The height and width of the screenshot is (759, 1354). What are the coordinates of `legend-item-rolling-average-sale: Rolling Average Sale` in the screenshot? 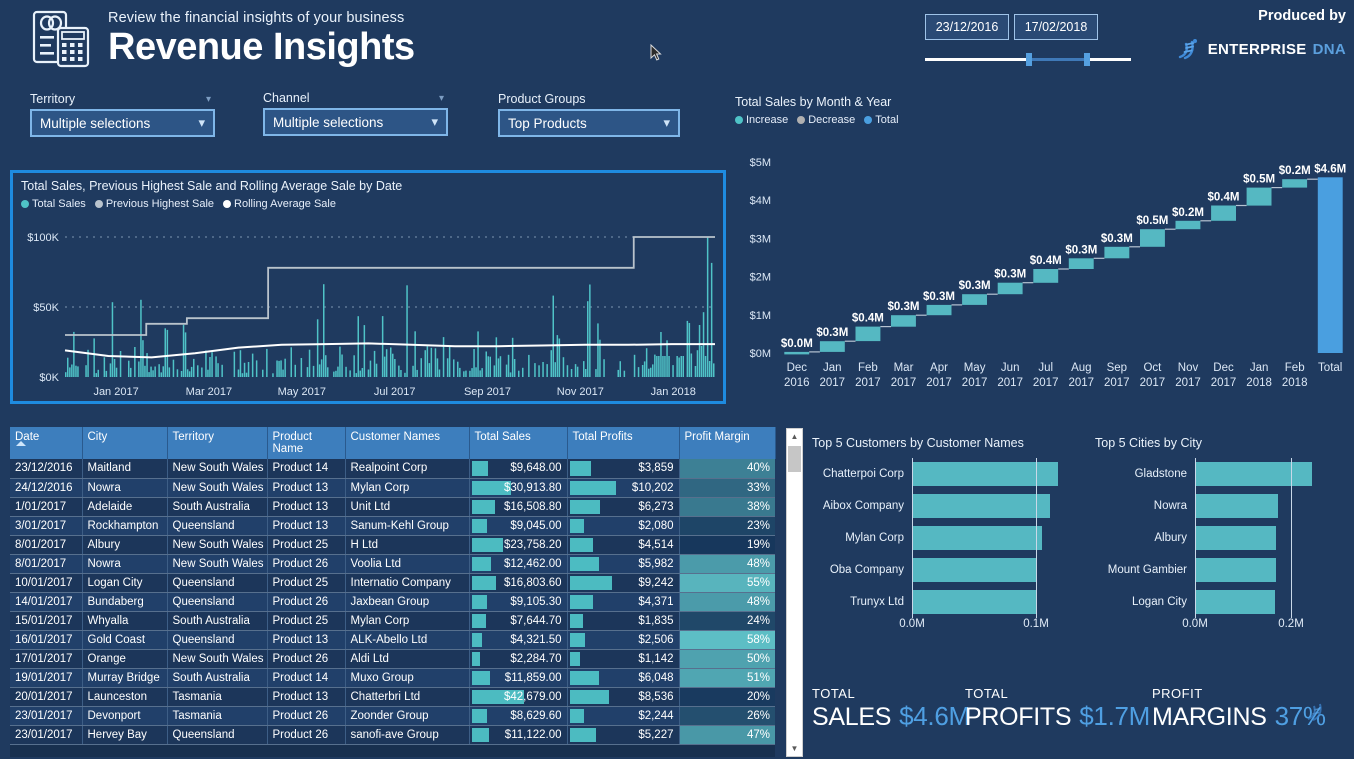 It's located at (279, 204).